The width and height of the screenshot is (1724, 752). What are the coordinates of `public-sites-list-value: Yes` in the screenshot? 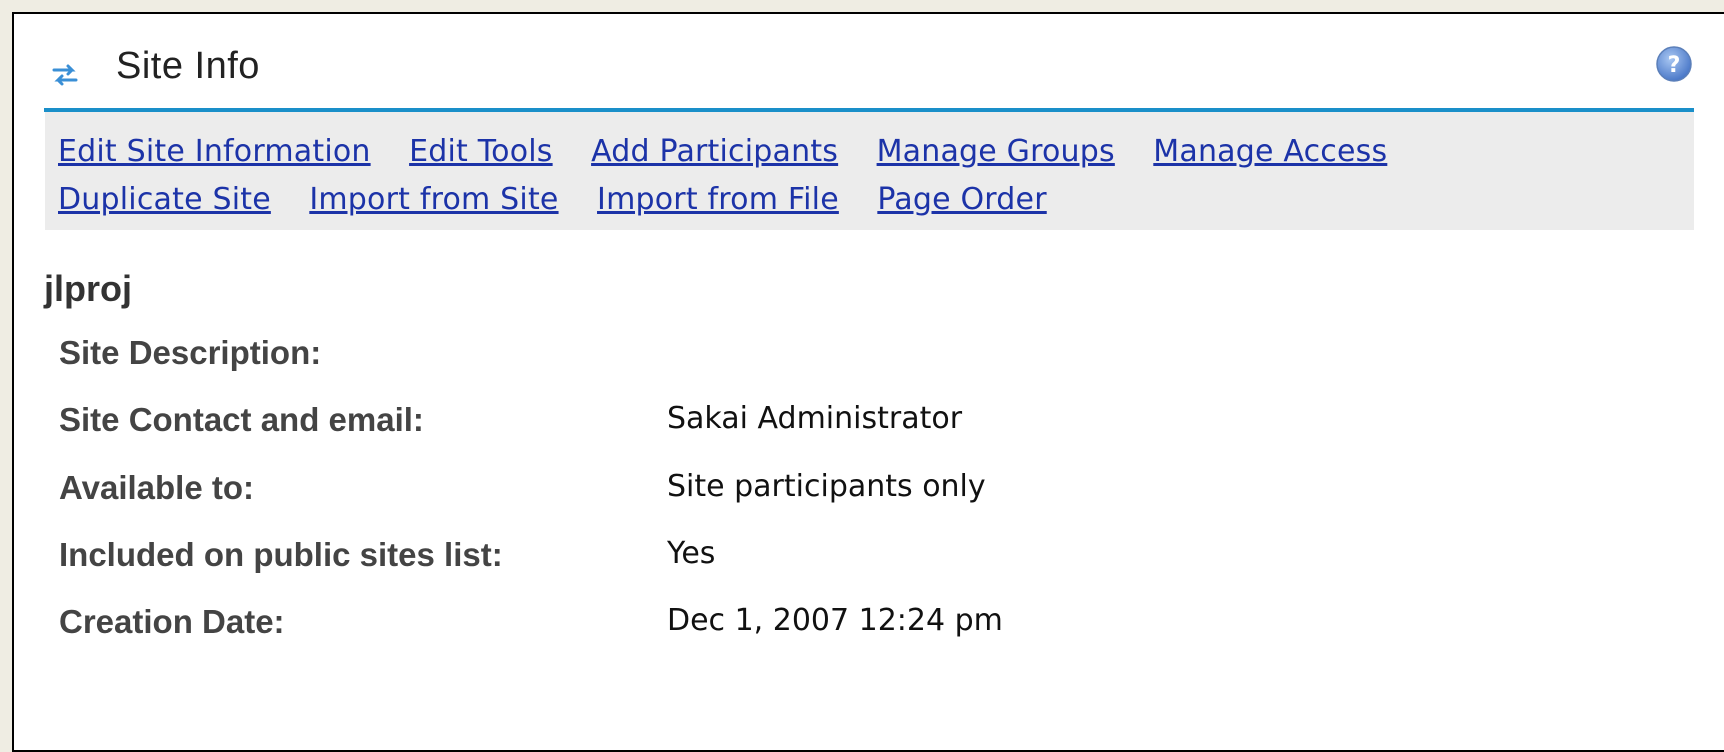 It's located at (691, 553).